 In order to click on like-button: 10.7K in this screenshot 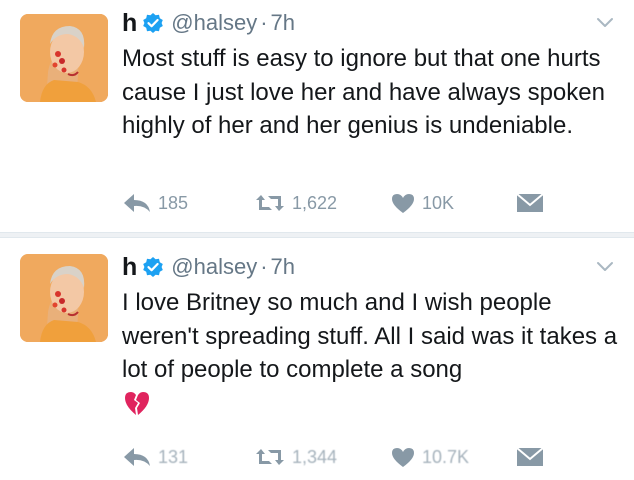, I will do `click(429, 457)`.